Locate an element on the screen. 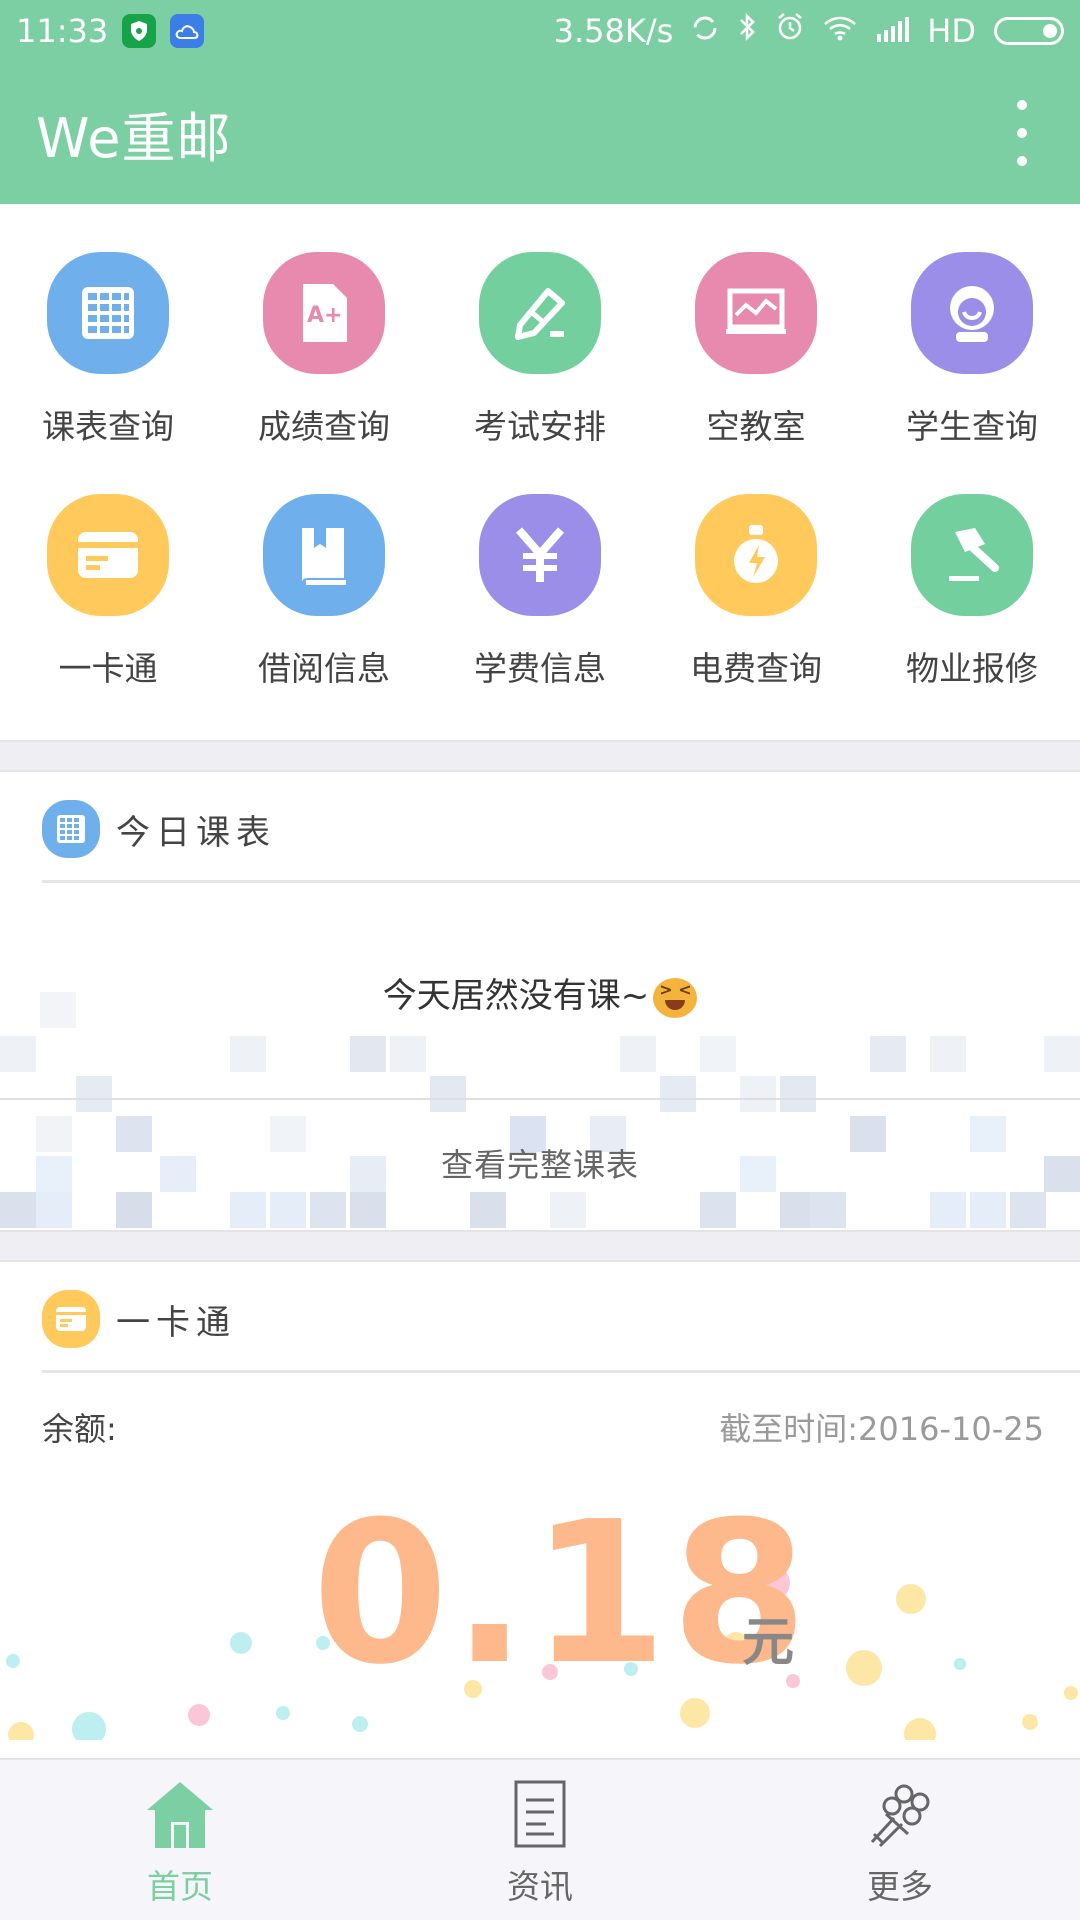 This screenshot has height=1920, width=1080. more-vert-icon is located at coordinates (1022, 133).